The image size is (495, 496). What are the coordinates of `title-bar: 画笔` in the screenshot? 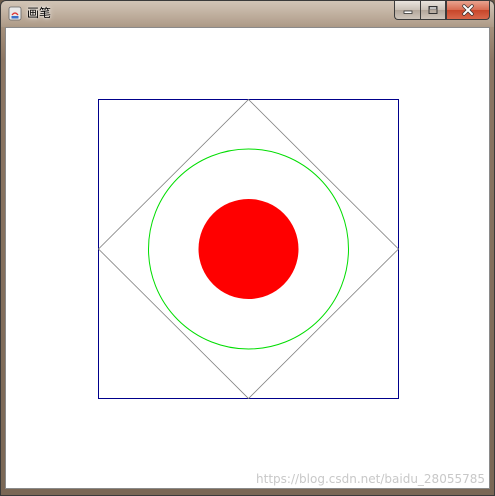 It's located at (247, 14).